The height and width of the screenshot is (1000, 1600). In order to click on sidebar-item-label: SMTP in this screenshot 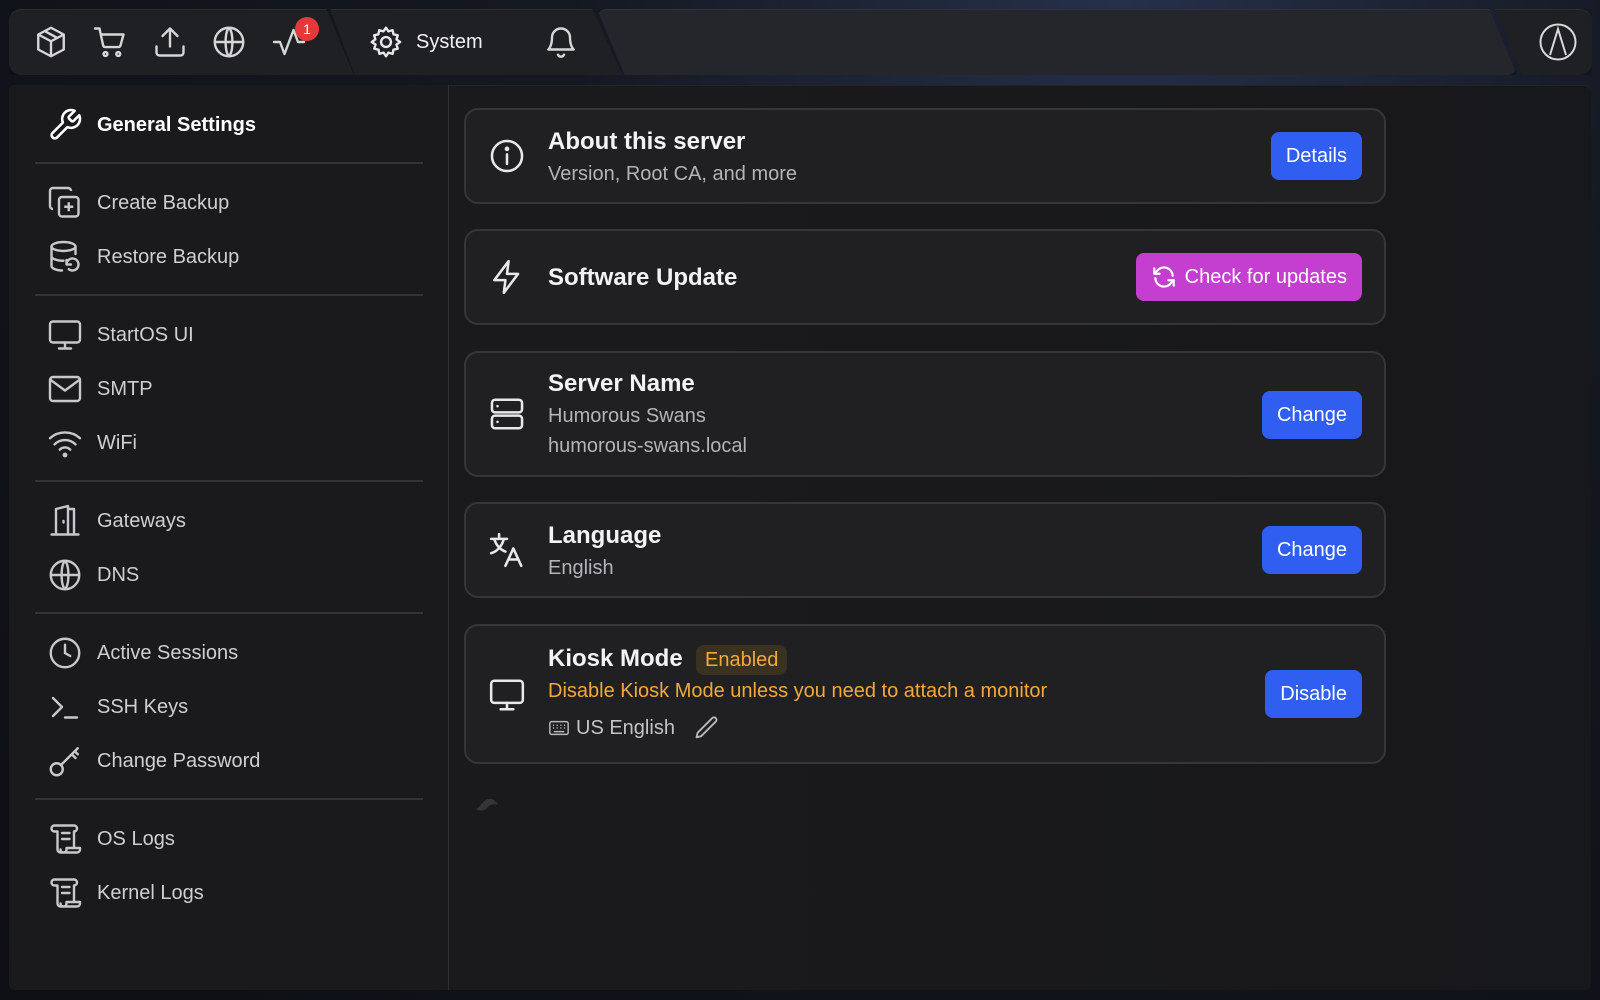, I will do `click(125, 388)`.